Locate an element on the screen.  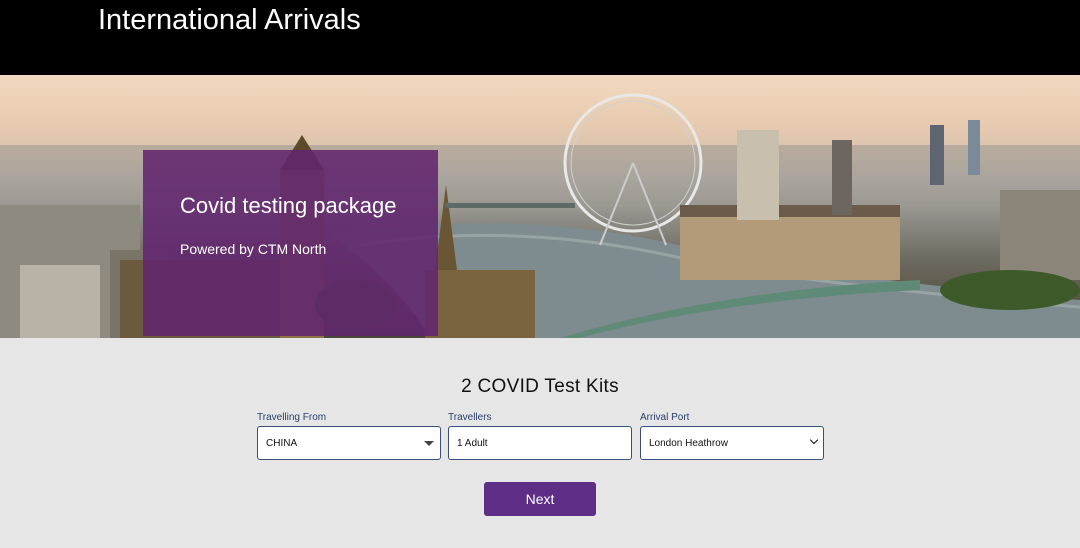
travelling-from-label: Travelling From is located at coordinates (292, 417).